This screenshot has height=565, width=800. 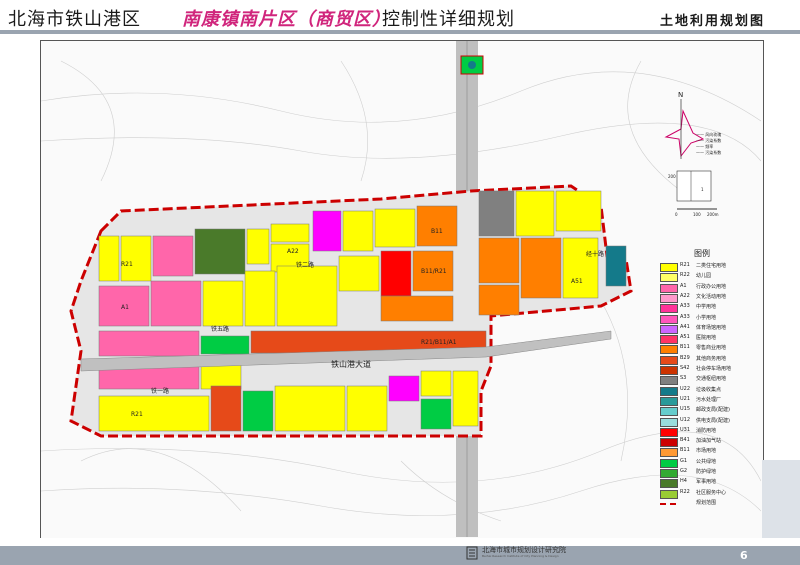 I want to click on legend-item: A1 行政办公用地, so click(x=708, y=288).